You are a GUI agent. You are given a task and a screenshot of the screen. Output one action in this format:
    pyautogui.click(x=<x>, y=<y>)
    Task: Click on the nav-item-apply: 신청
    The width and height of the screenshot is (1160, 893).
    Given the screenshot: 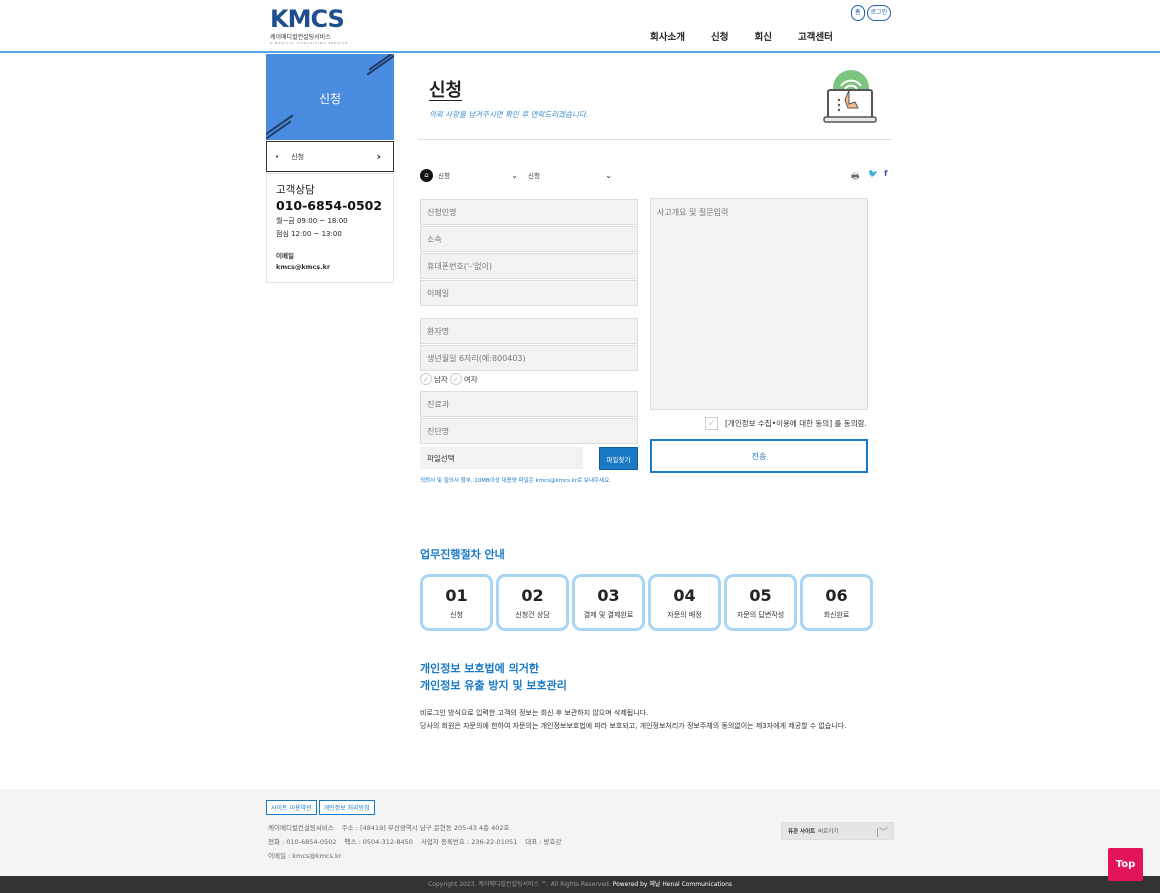 What is the action you would take?
    pyautogui.click(x=719, y=36)
    